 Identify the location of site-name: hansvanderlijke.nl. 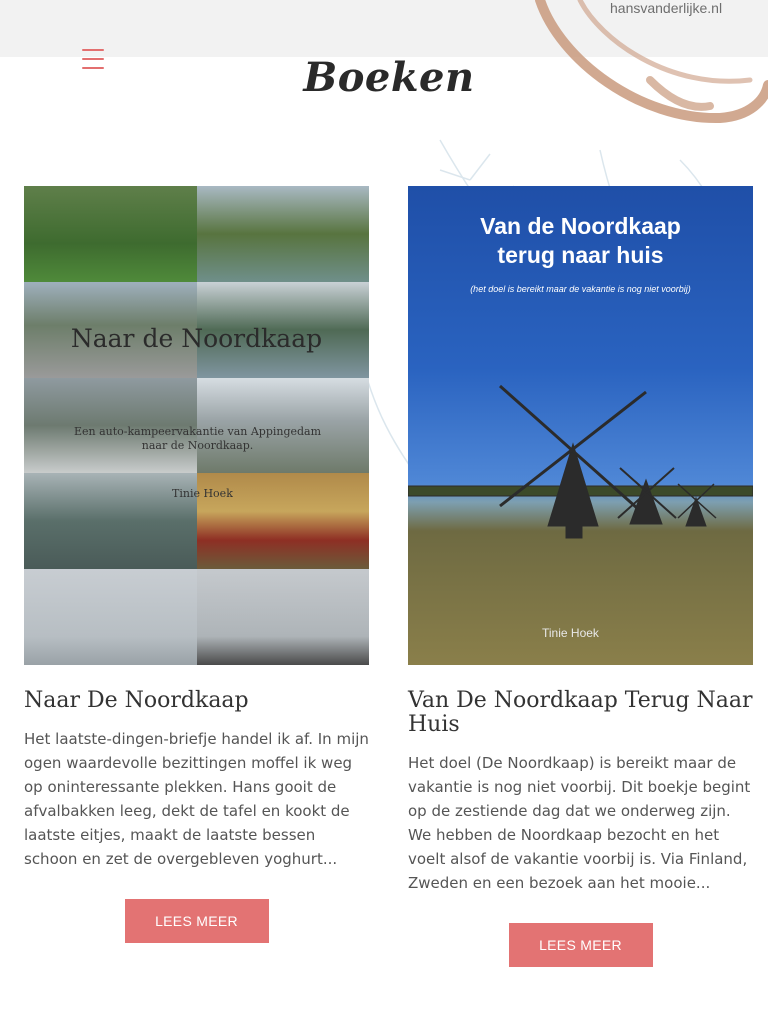
(666, 8).